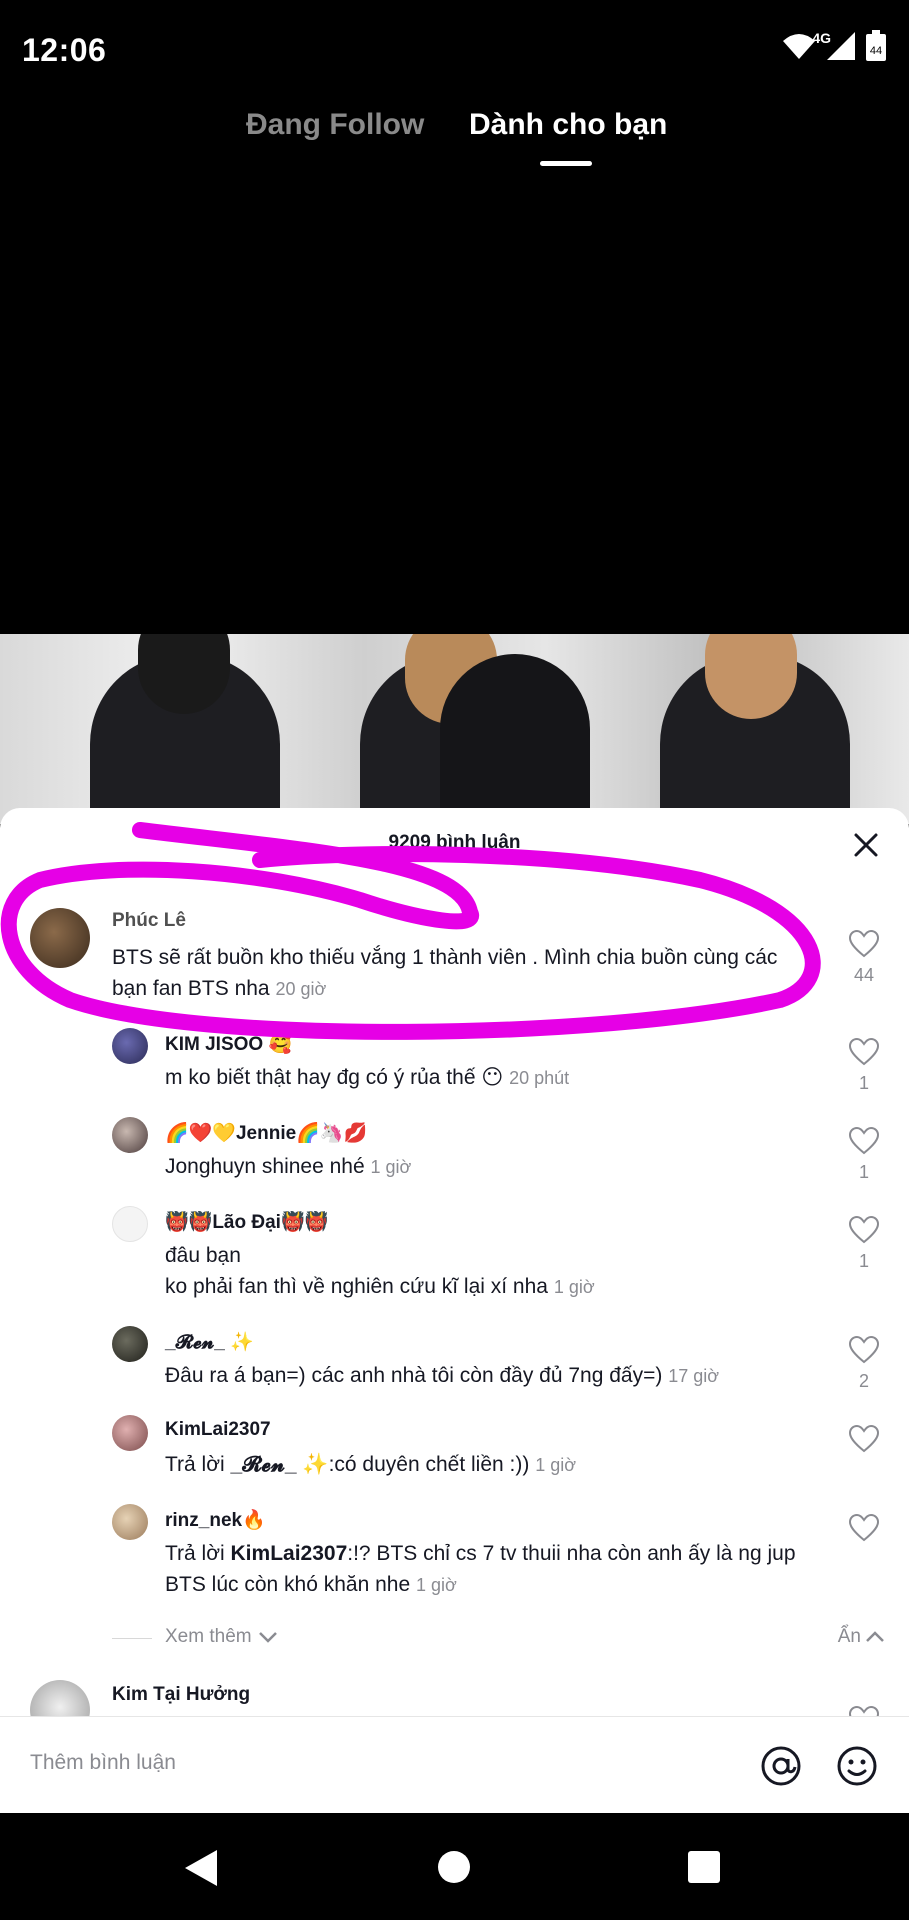 The image size is (909, 1920). Describe the element at coordinates (566, 163) in the screenshot. I see `active-tab-indicator` at that location.